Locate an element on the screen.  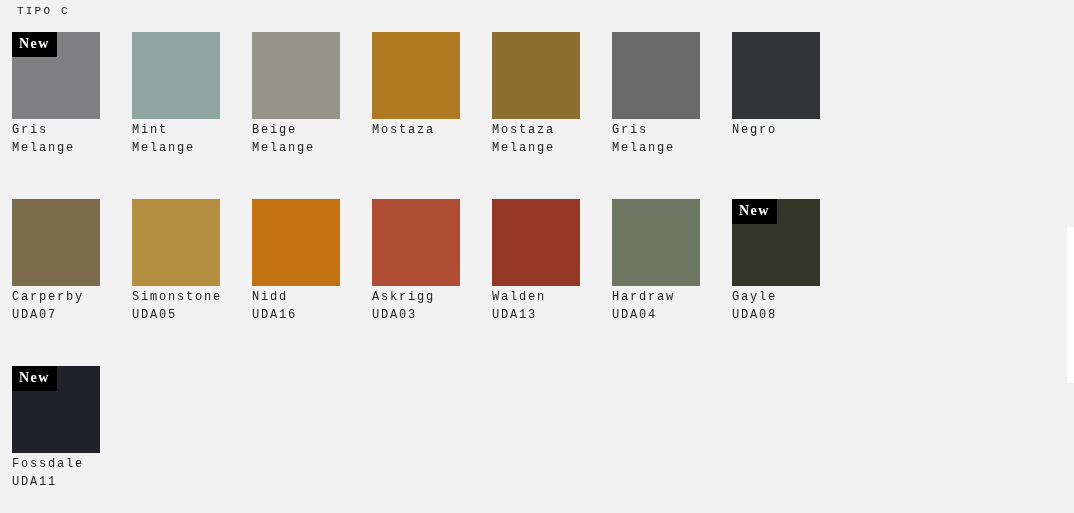
fabric-name: Carperby is located at coordinates (48, 297).